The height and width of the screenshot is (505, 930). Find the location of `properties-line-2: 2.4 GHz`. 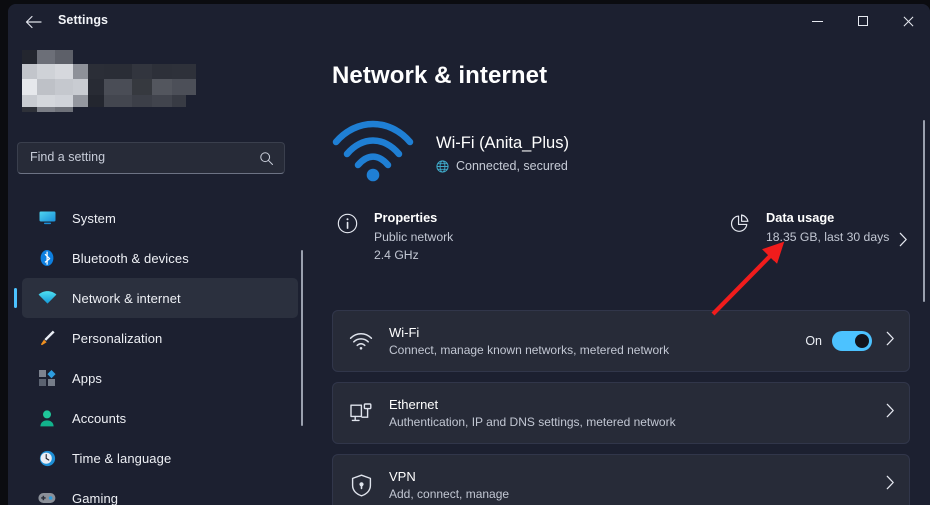

properties-line-2: 2.4 GHz is located at coordinates (396, 255).